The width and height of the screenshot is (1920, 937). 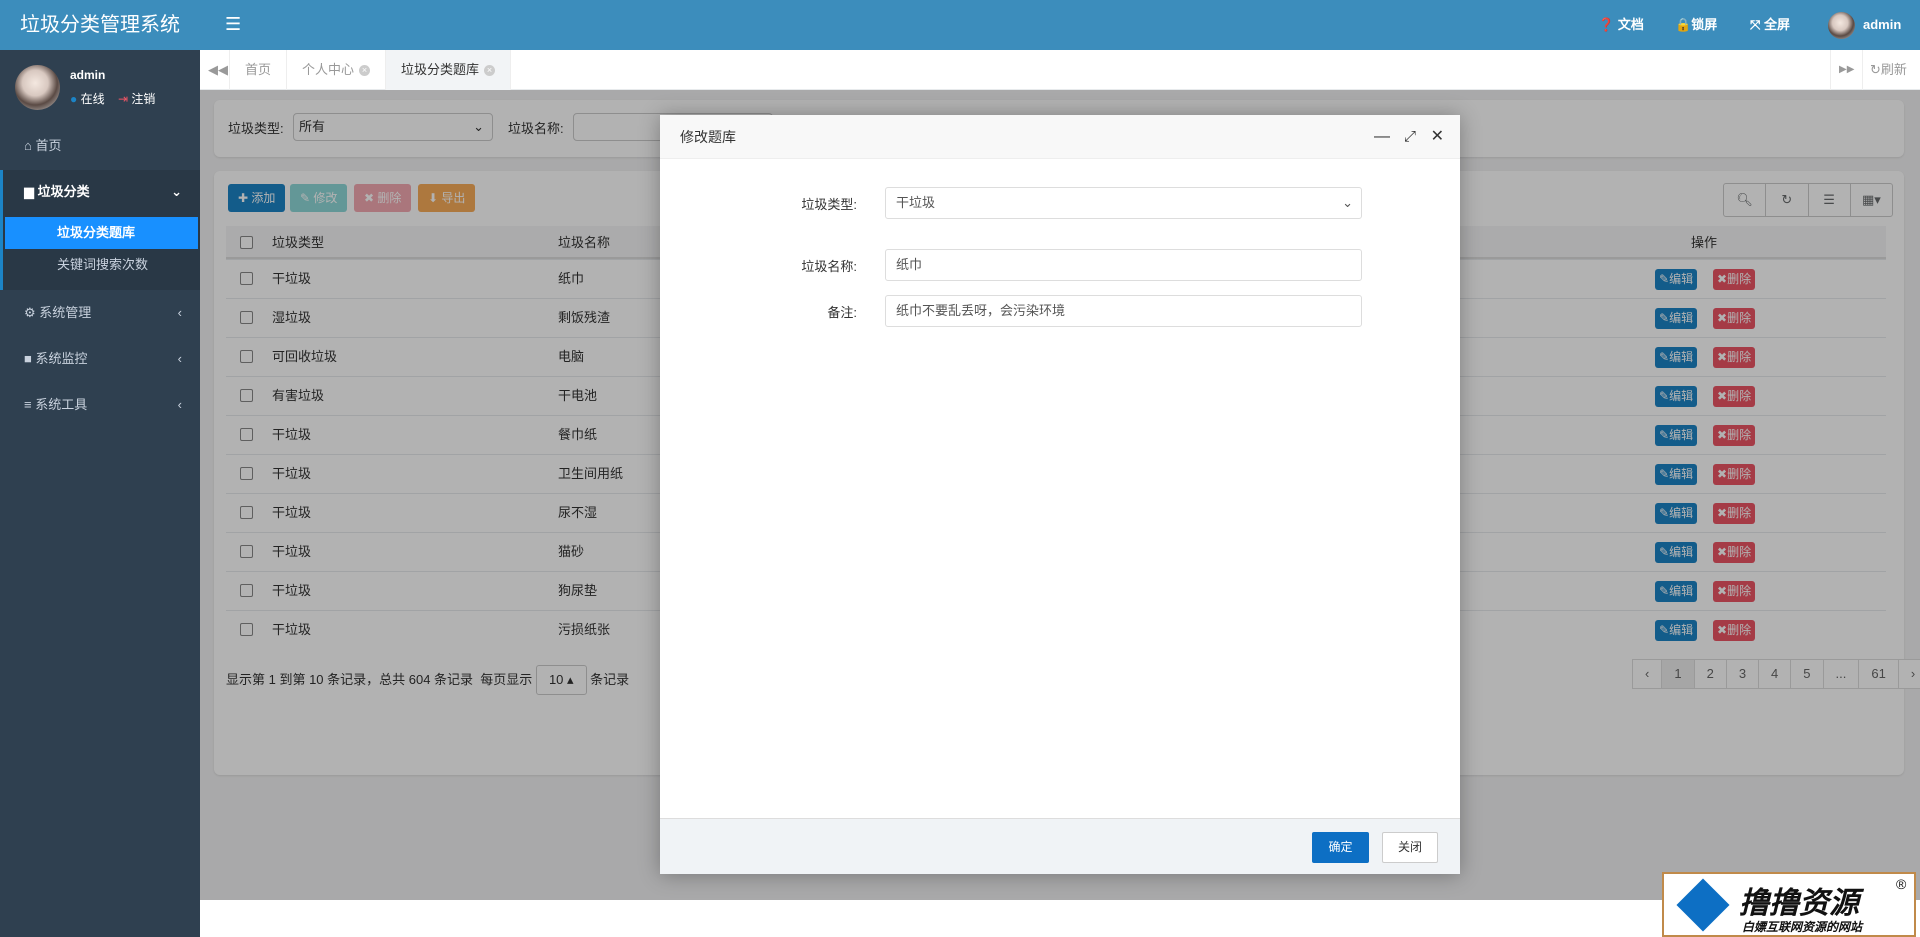 I want to click on type-value: 干垃圾, so click(x=916, y=202).